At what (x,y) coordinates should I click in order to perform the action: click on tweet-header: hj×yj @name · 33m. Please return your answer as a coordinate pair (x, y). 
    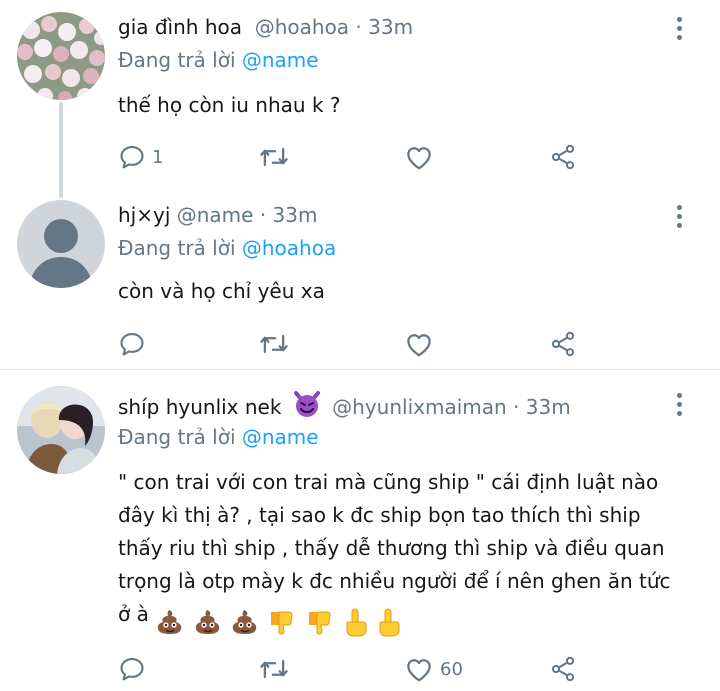
    Looking at the image, I should click on (217, 215).